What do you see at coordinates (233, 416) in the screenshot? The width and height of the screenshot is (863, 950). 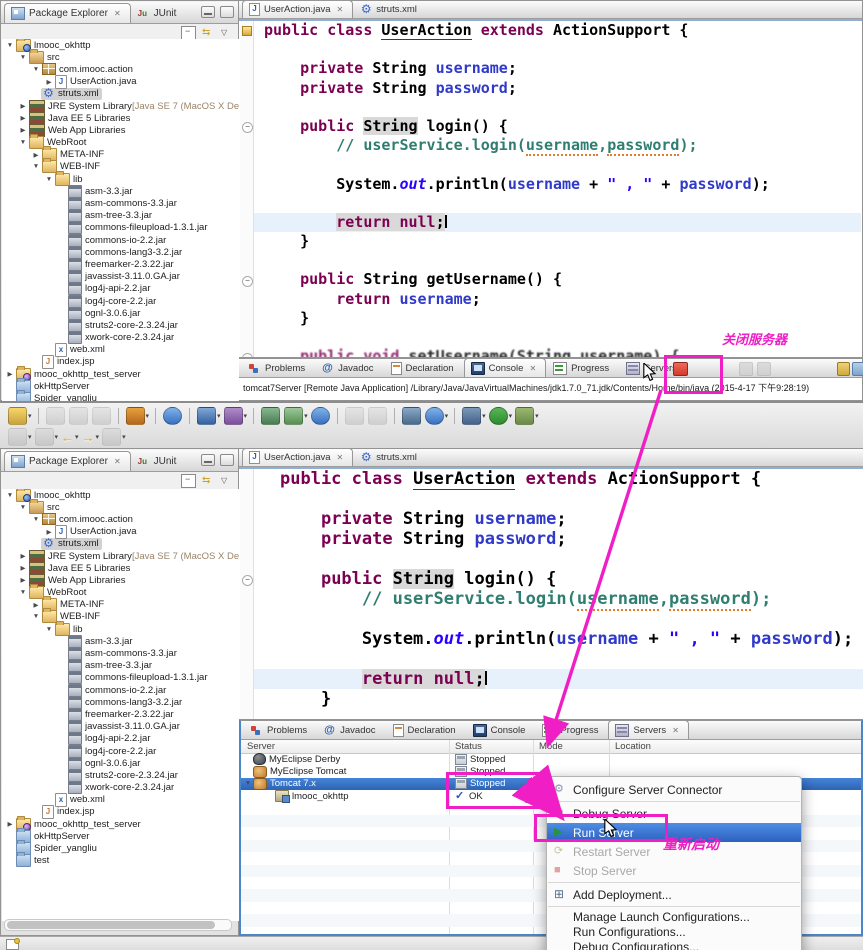 I see `new-package-icon` at bounding box center [233, 416].